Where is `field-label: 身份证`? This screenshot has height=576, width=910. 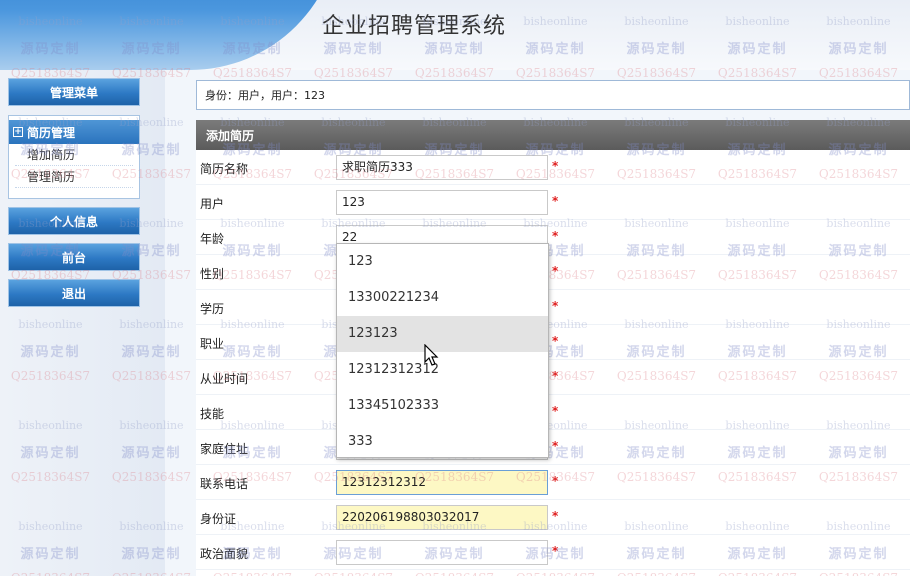
field-label: 身份证 is located at coordinates (218, 519).